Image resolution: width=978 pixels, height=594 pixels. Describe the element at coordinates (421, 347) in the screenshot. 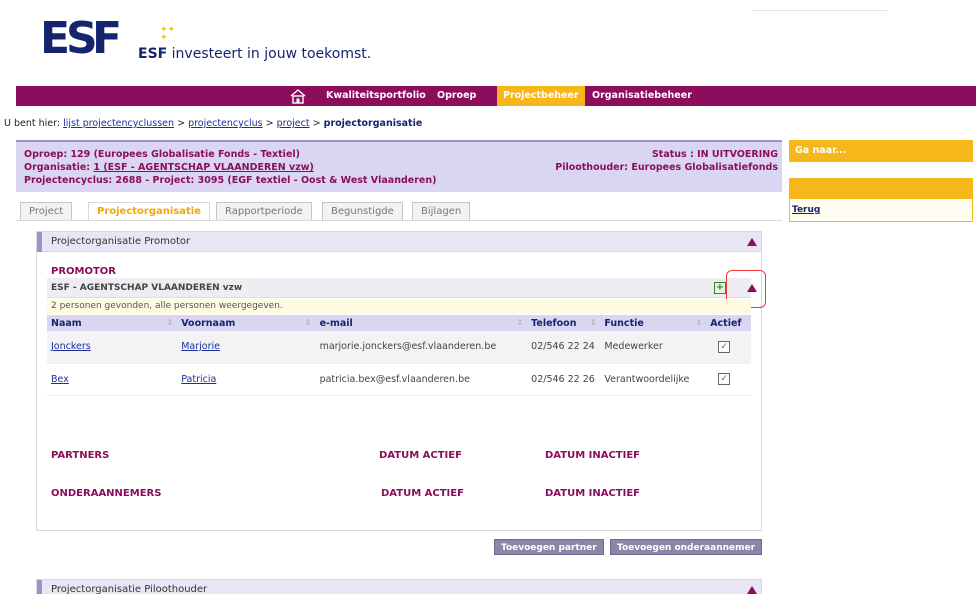

I see `person-email: marjorie.jonckers@esf.vlaanderen.be` at that location.